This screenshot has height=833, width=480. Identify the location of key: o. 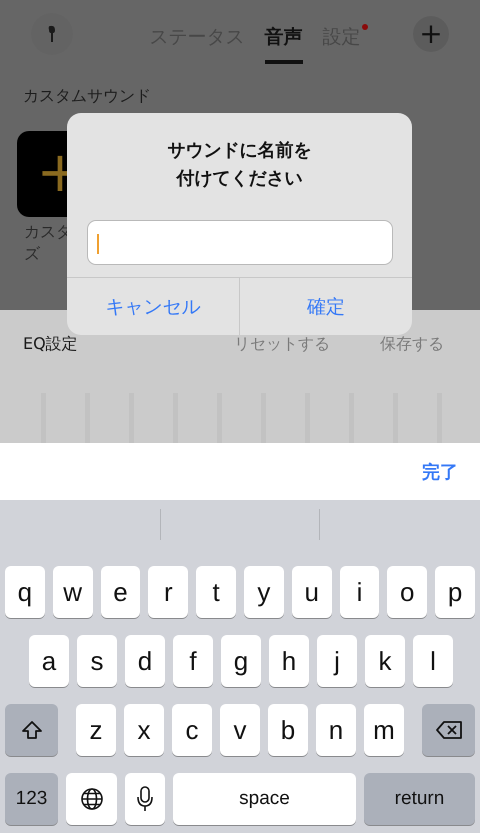
(407, 592).